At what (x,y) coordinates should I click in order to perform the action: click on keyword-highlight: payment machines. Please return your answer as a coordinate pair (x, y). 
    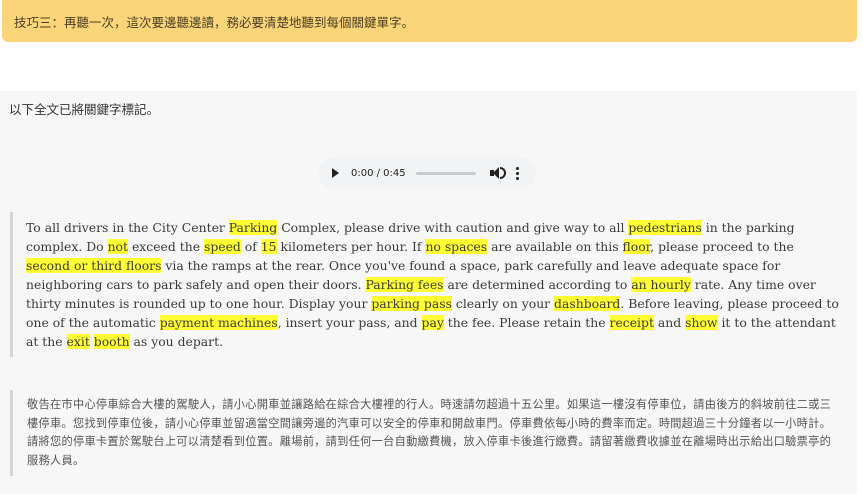
    Looking at the image, I should click on (218, 322).